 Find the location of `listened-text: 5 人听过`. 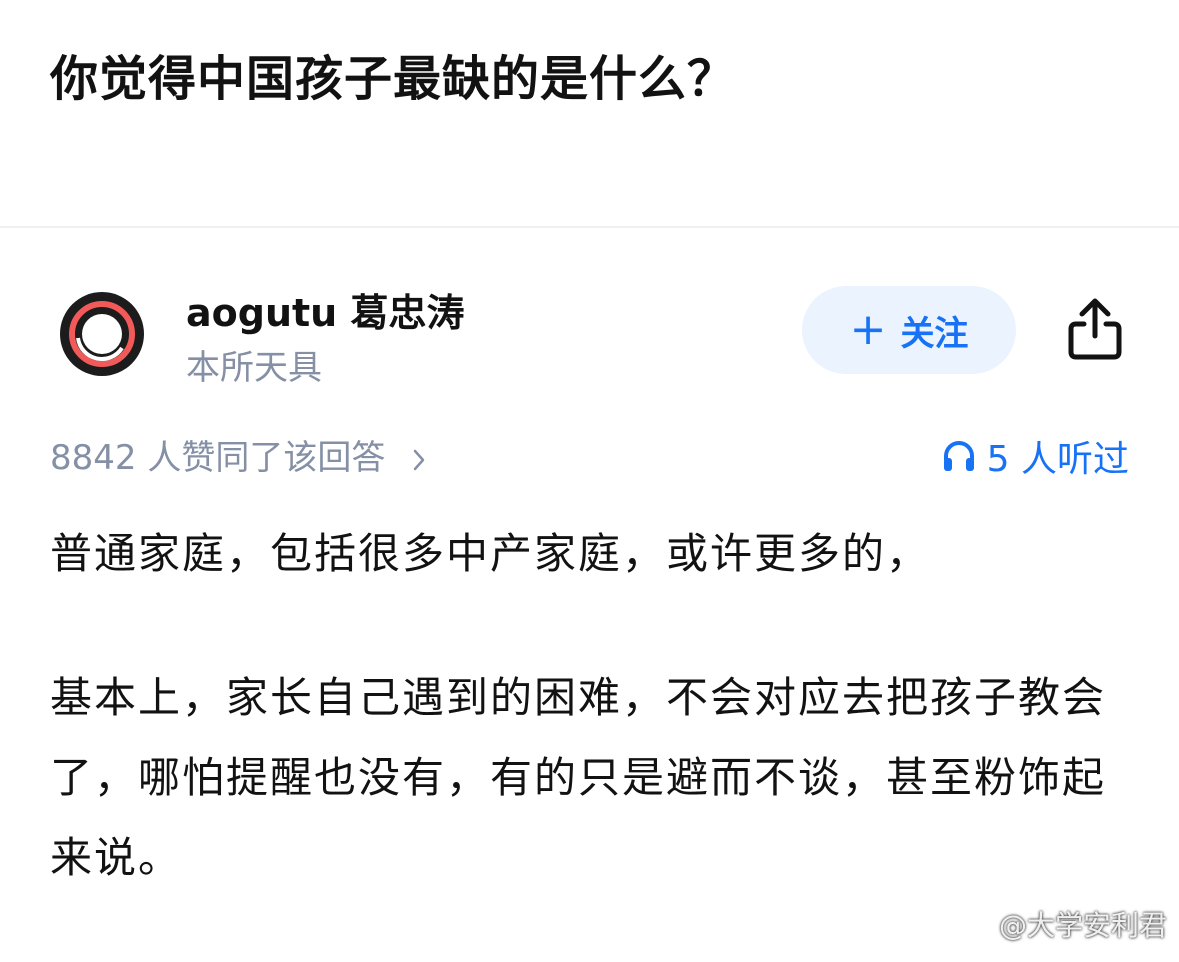

listened-text: 5 人听过 is located at coordinates (1057, 459).